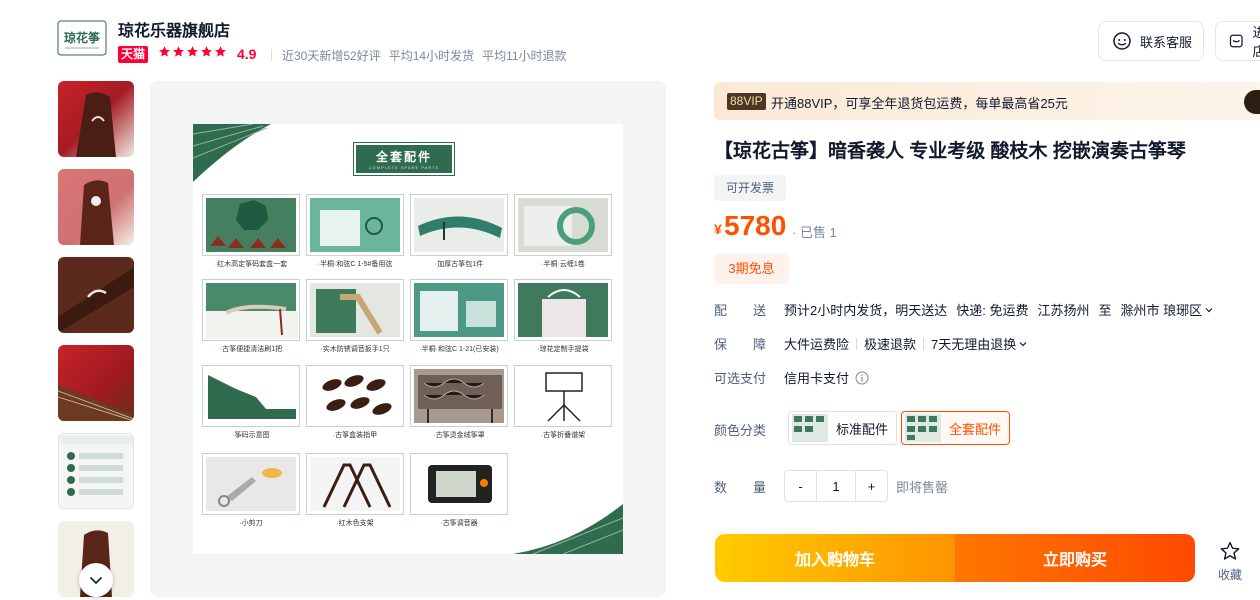 Image resolution: width=1260 pixels, height=600 pixels. What do you see at coordinates (355, 523) in the screenshot?
I see `accessory-caption: ·红木色支架` at bounding box center [355, 523].